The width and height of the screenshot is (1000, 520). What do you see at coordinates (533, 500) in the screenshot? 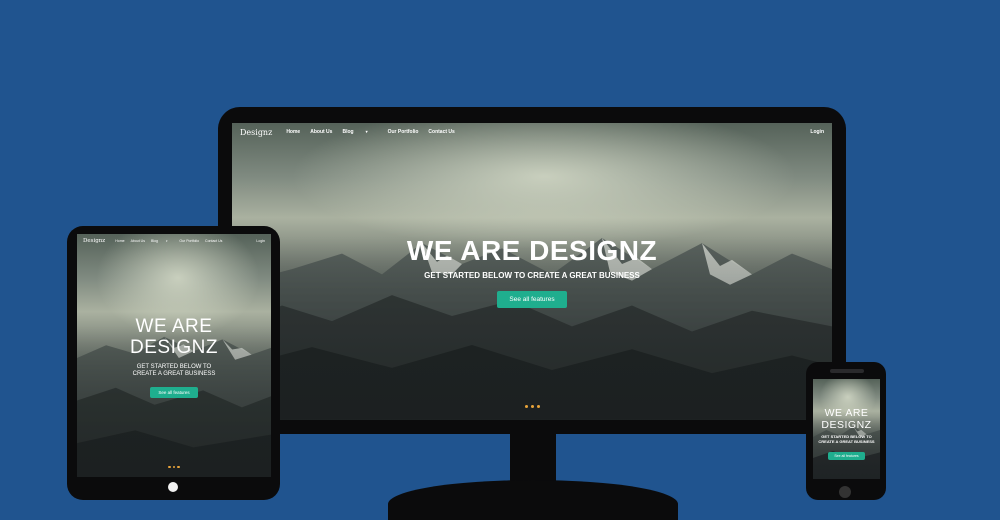
I see `monitor-stand-base` at bounding box center [533, 500].